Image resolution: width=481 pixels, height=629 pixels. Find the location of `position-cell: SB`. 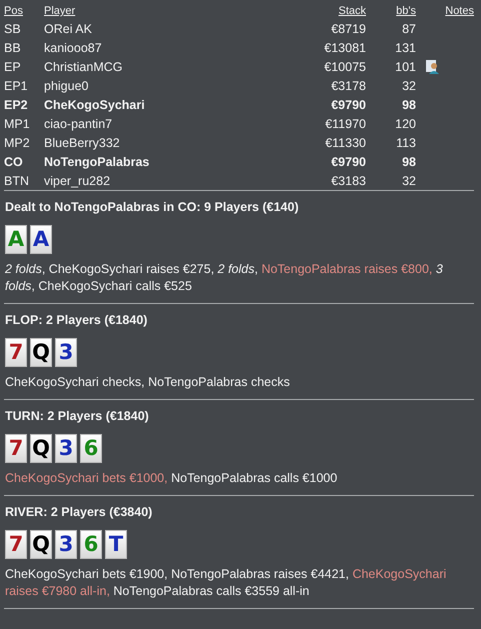

position-cell: SB is located at coordinates (12, 29).